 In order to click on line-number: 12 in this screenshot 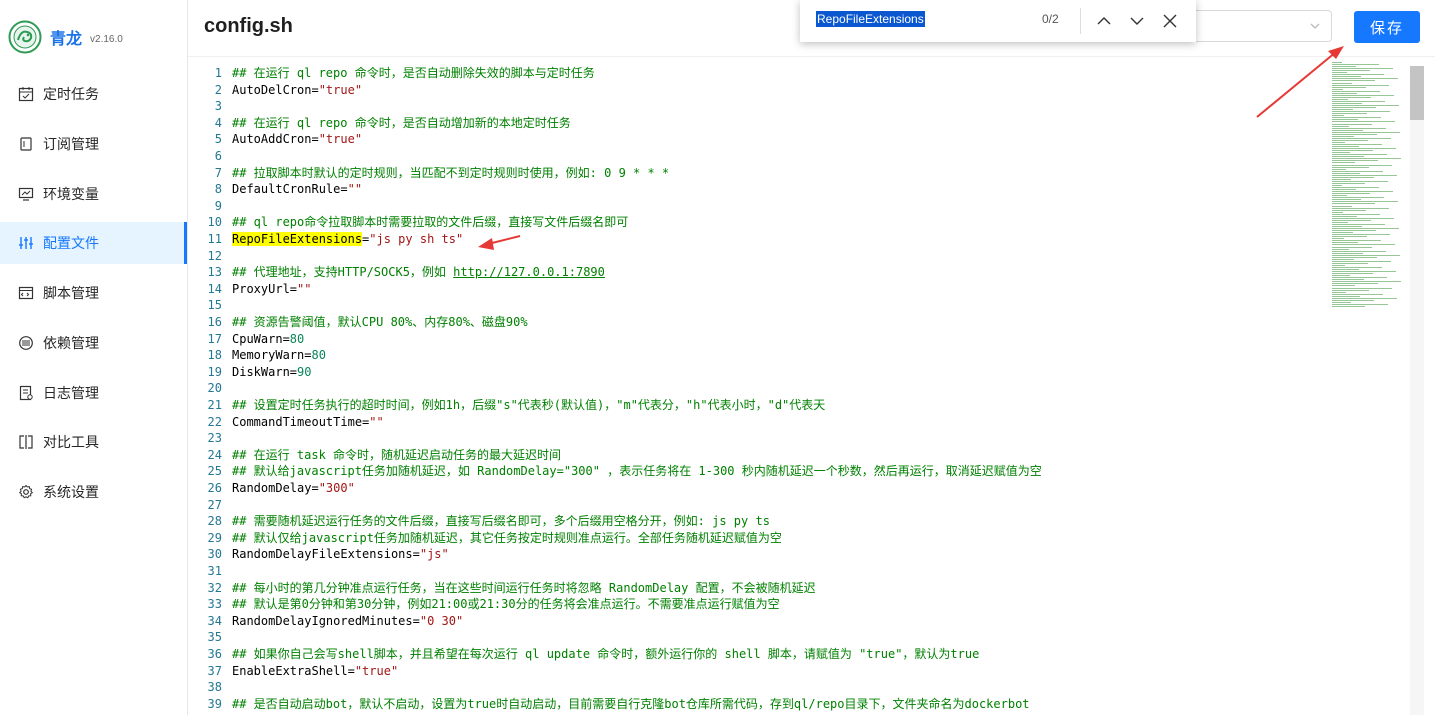, I will do `click(214, 255)`.